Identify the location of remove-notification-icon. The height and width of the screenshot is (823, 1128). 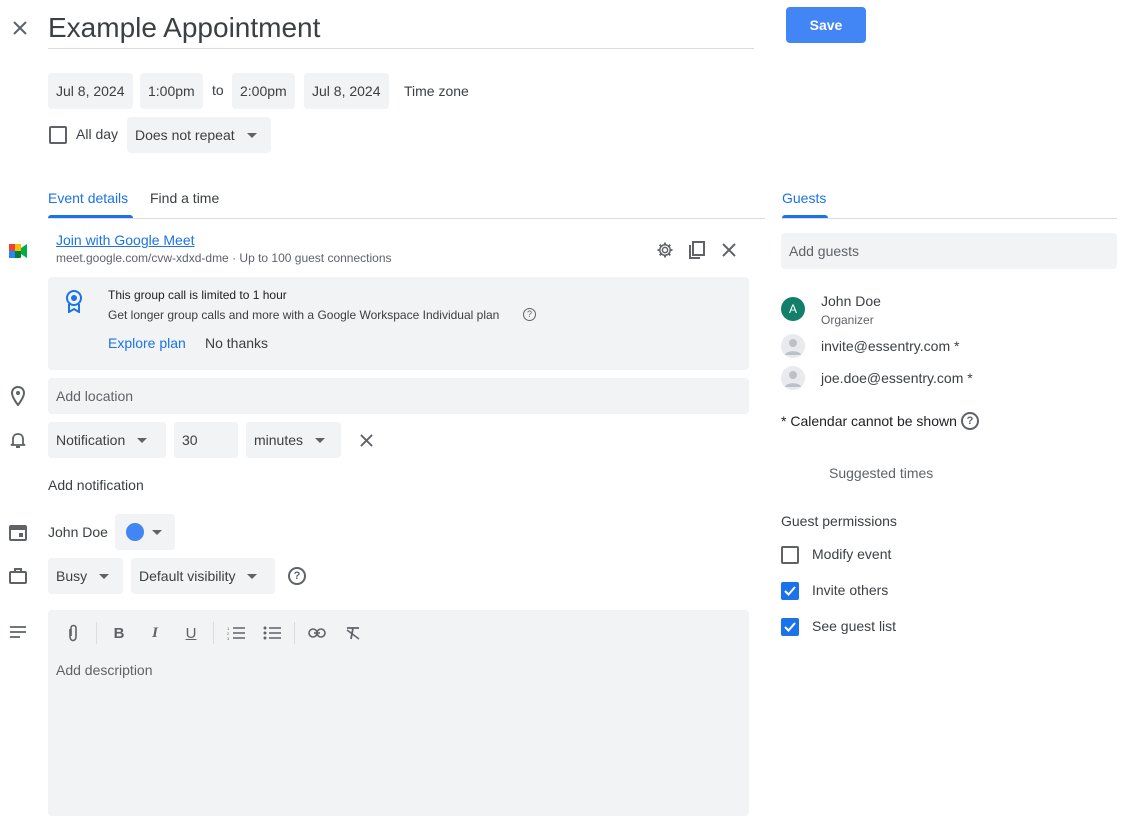
(366, 440).